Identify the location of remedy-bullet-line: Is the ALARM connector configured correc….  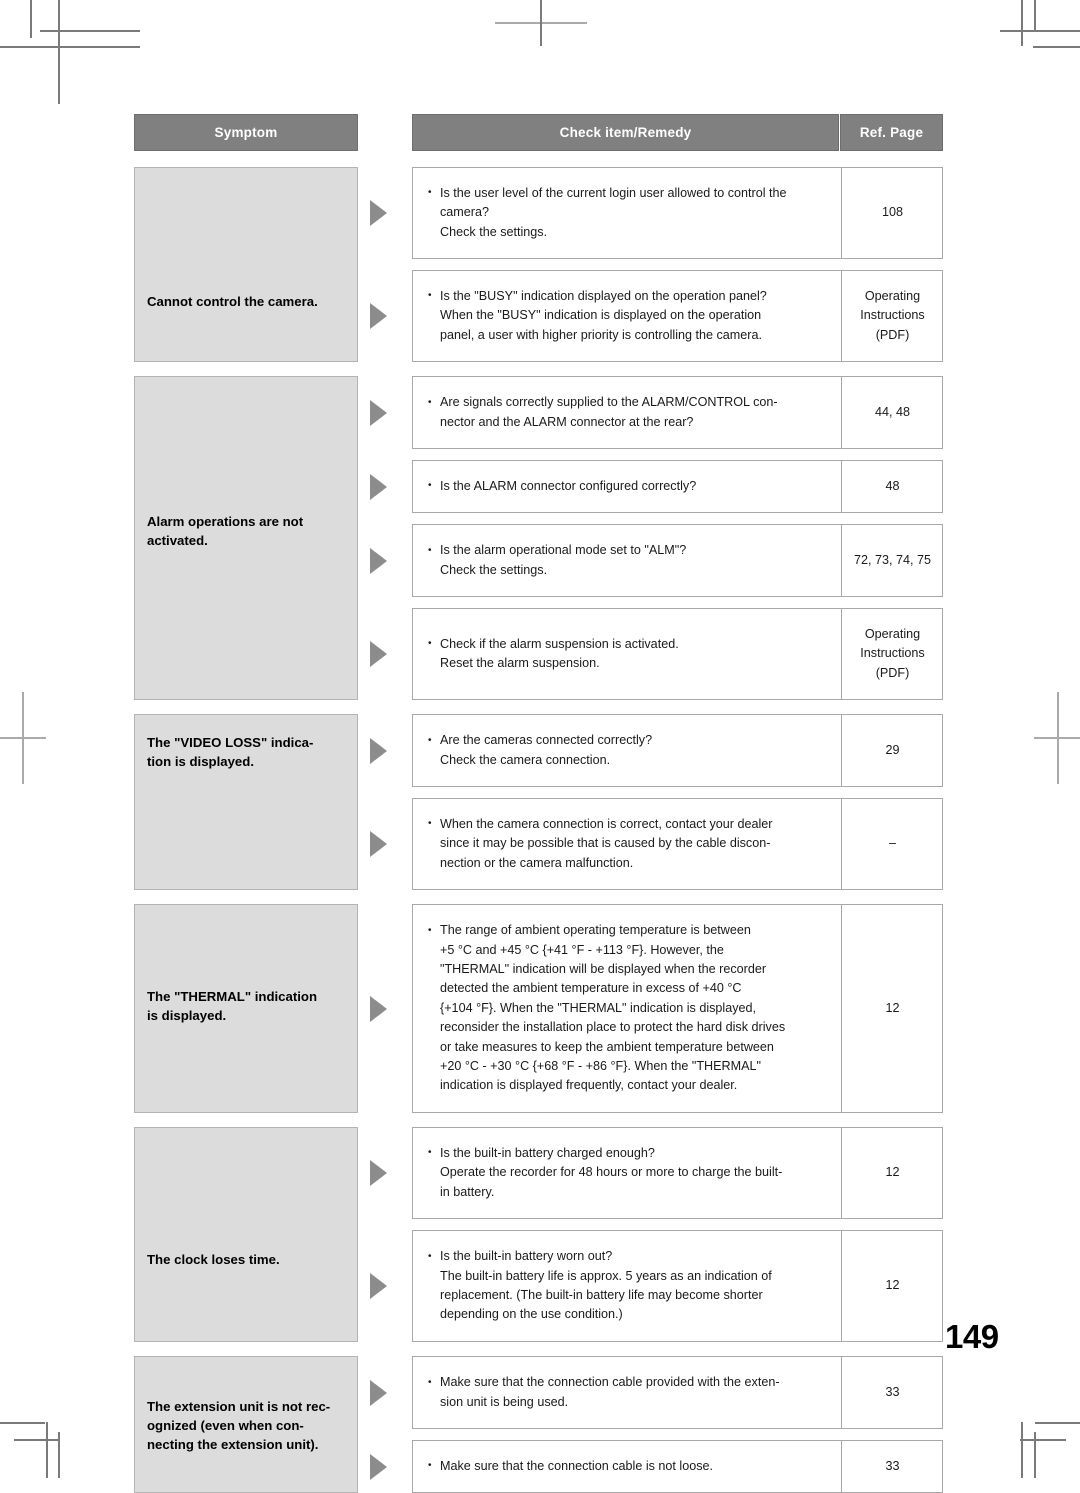
(629, 486).